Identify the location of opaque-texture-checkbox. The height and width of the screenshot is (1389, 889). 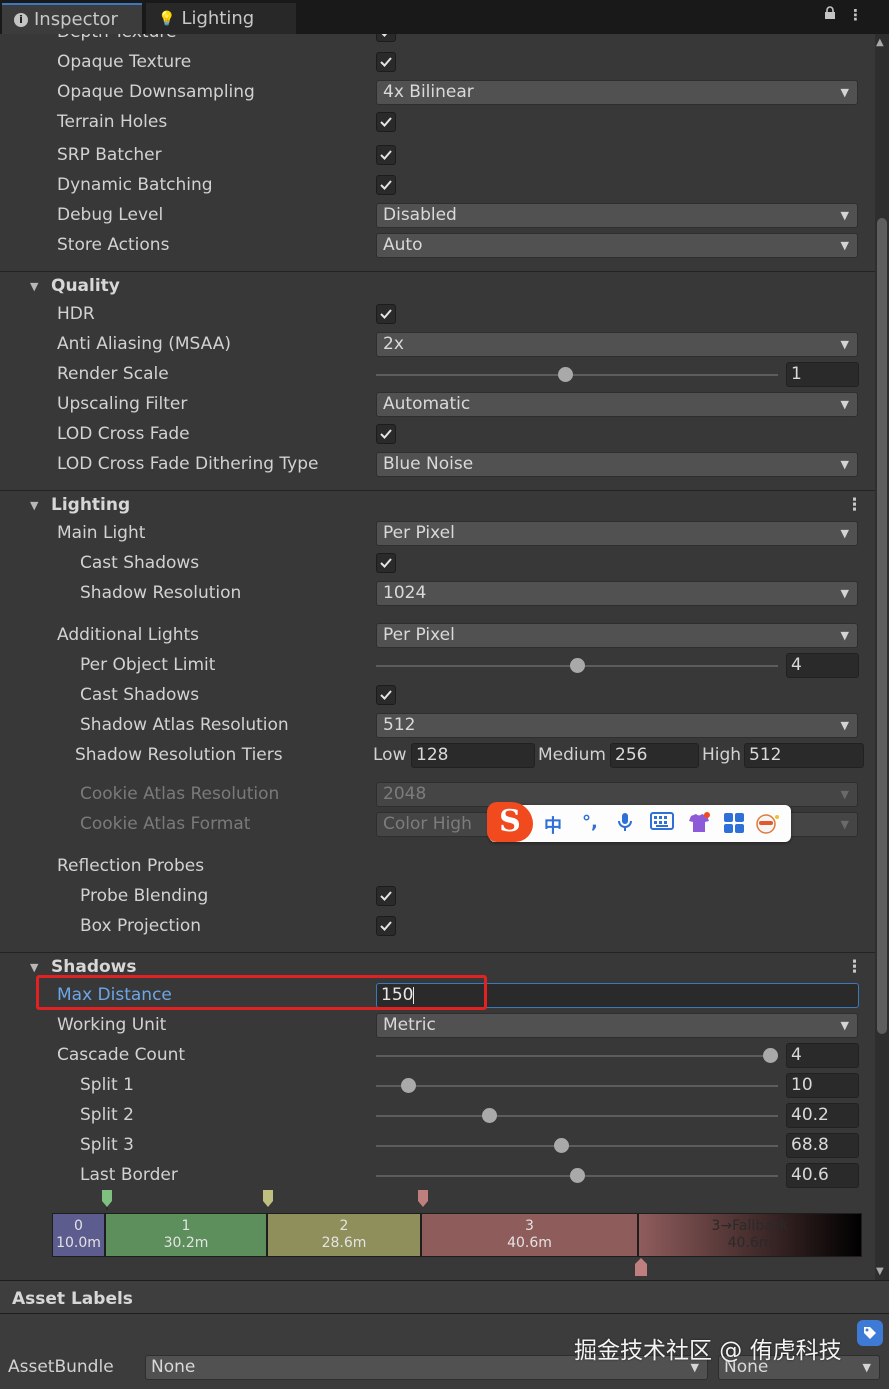
(386, 62).